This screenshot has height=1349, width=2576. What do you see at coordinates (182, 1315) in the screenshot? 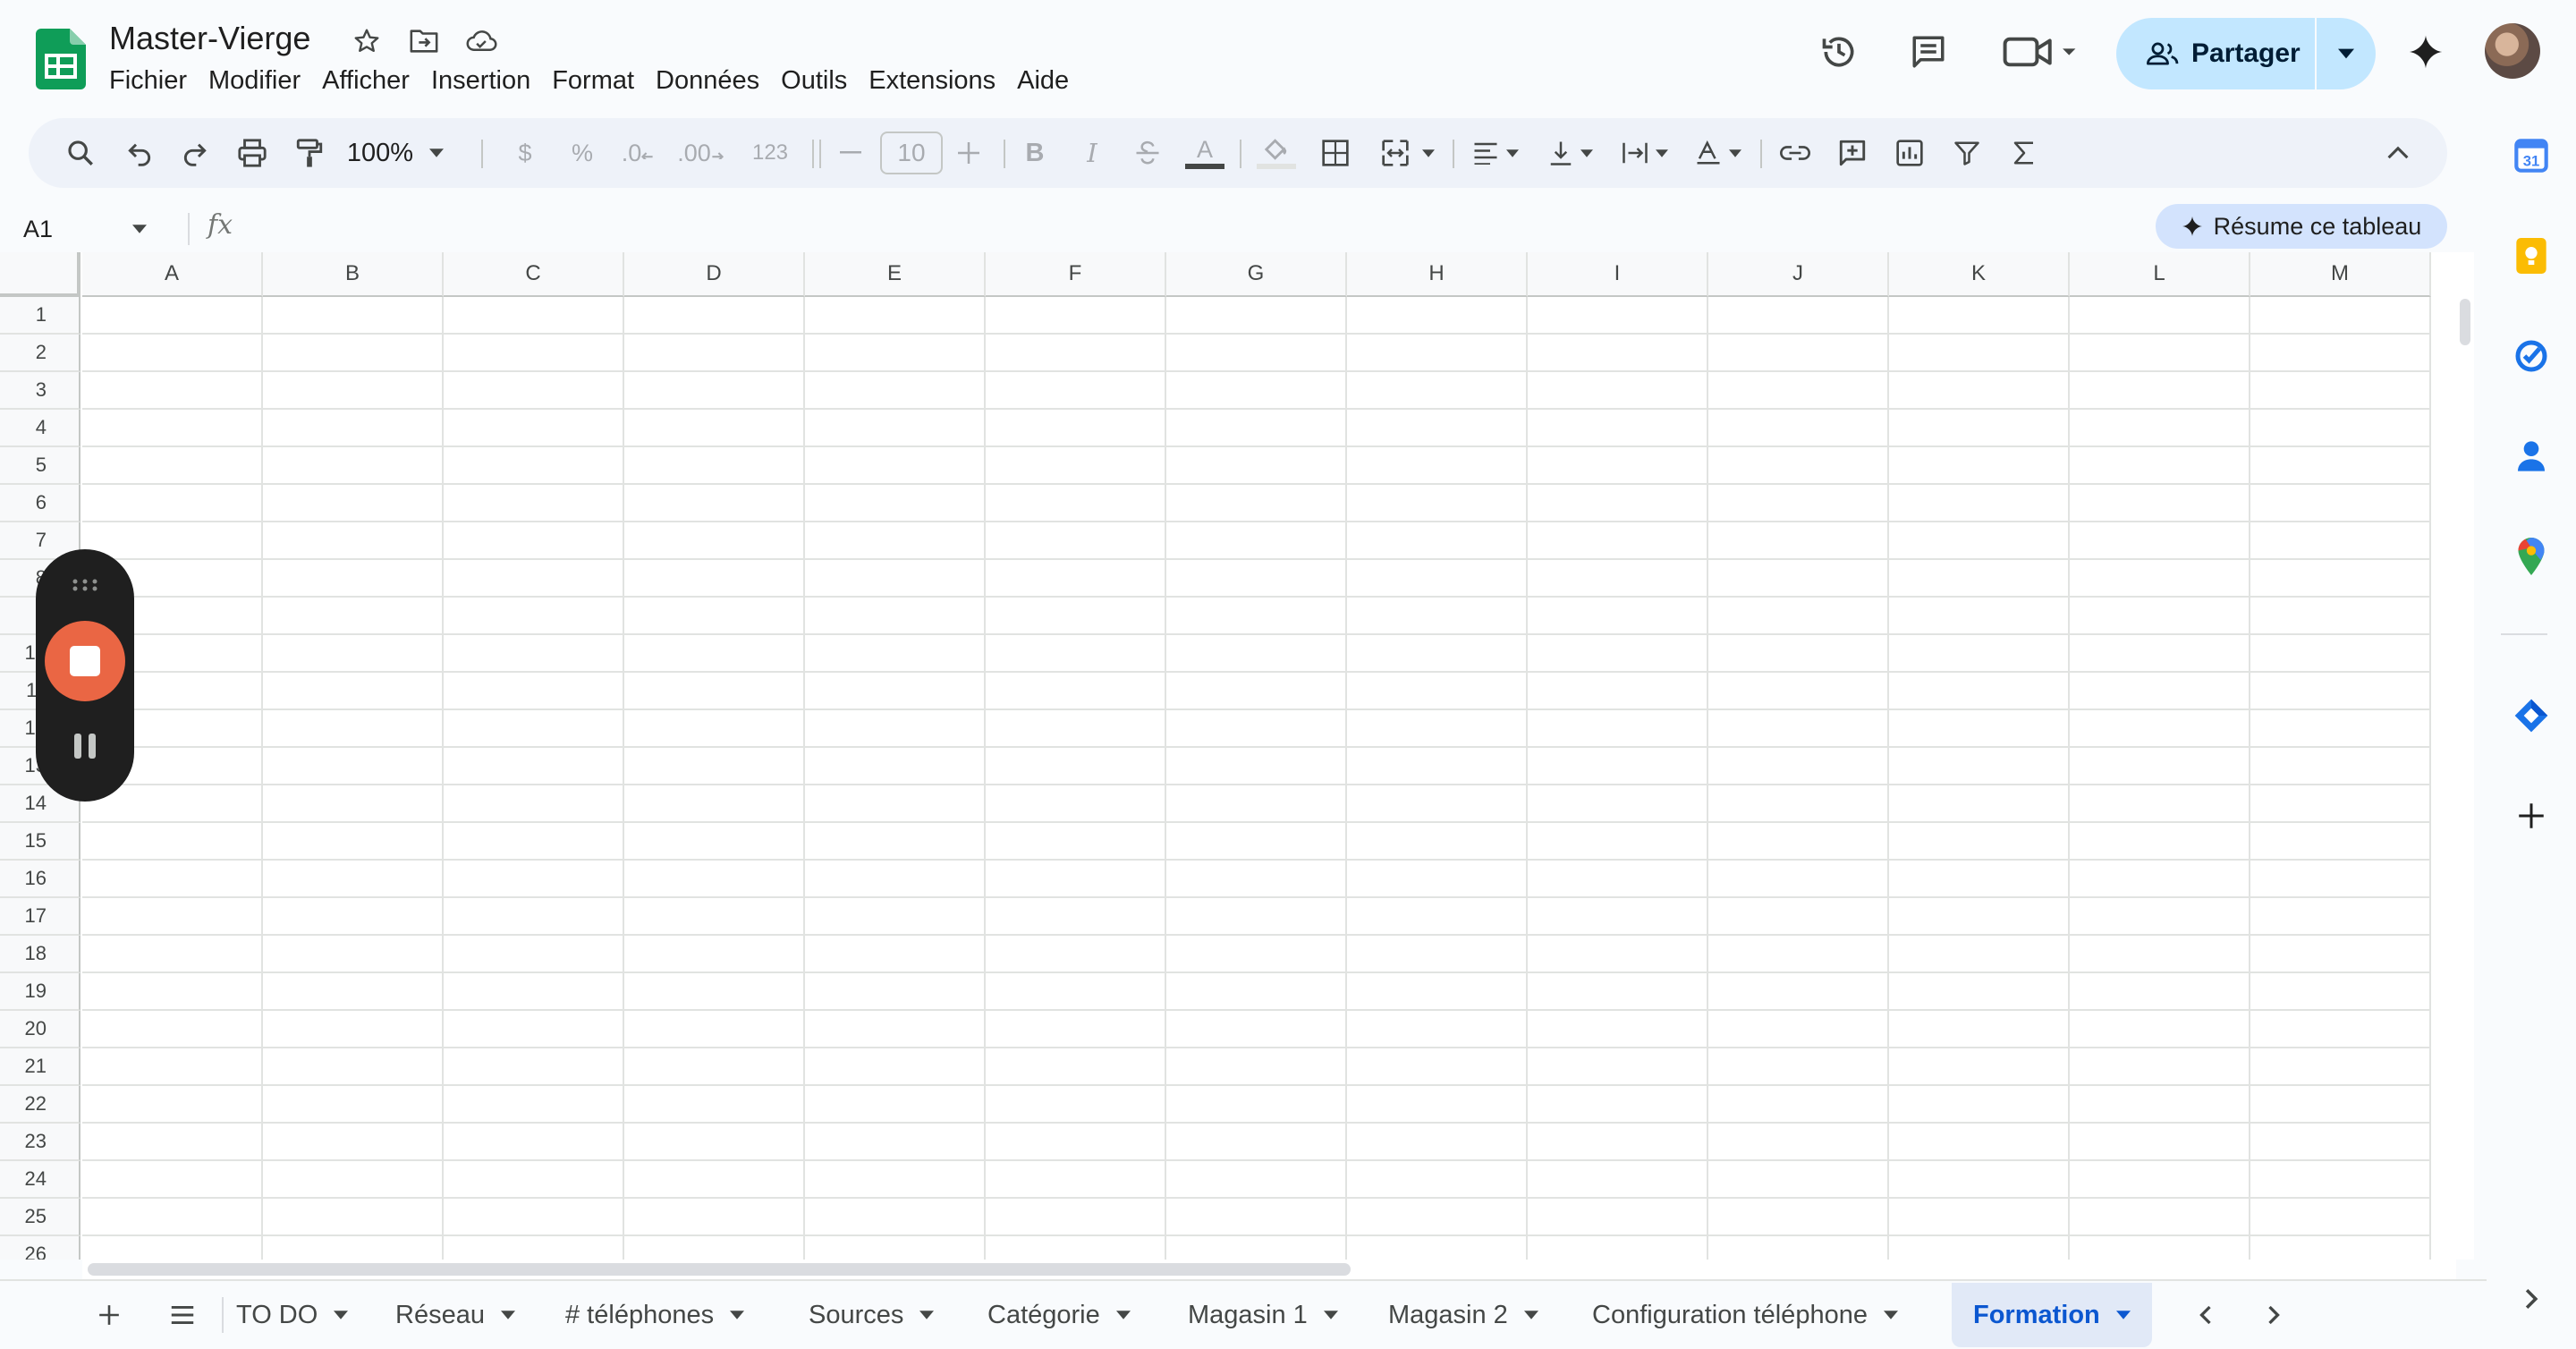
I see `all-sheets-menu-icon` at bounding box center [182, 1315].